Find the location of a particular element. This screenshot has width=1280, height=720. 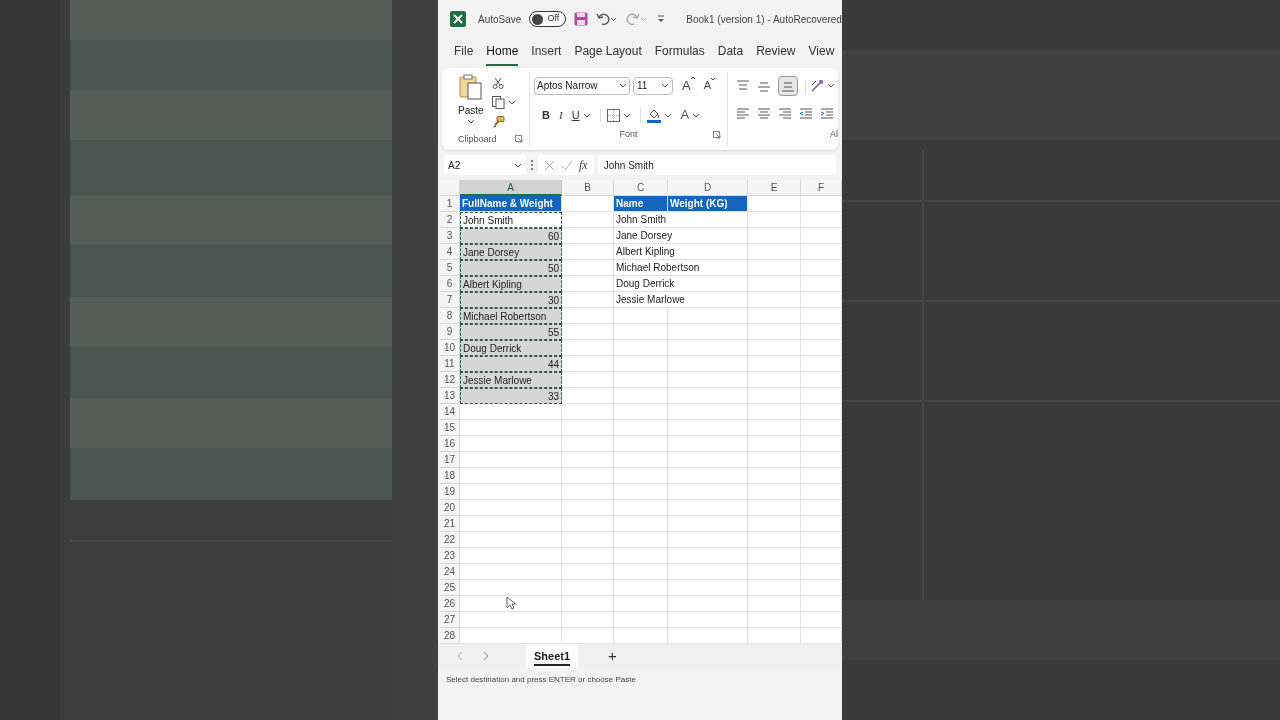

row-header: 8 is located at coordinates (450, 316).